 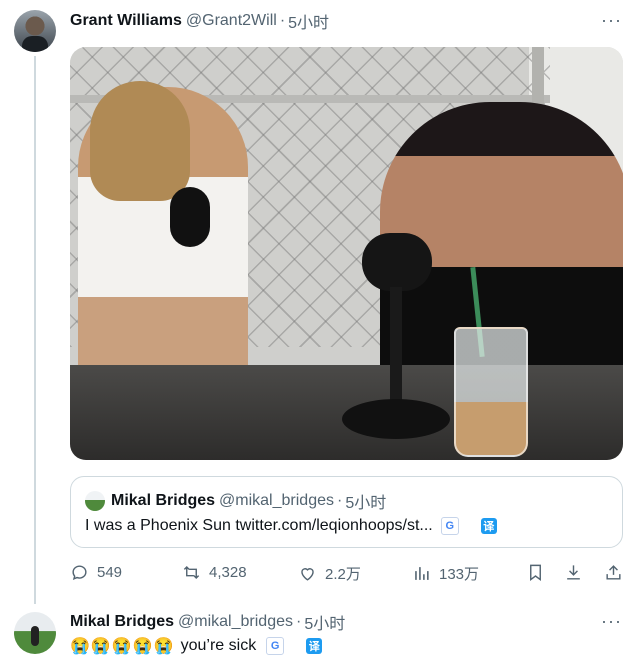 What do you see at coordinates (126, 21) in the screenshot?
I see `author-name: Grant Williams` at bounding box center [126, 21].